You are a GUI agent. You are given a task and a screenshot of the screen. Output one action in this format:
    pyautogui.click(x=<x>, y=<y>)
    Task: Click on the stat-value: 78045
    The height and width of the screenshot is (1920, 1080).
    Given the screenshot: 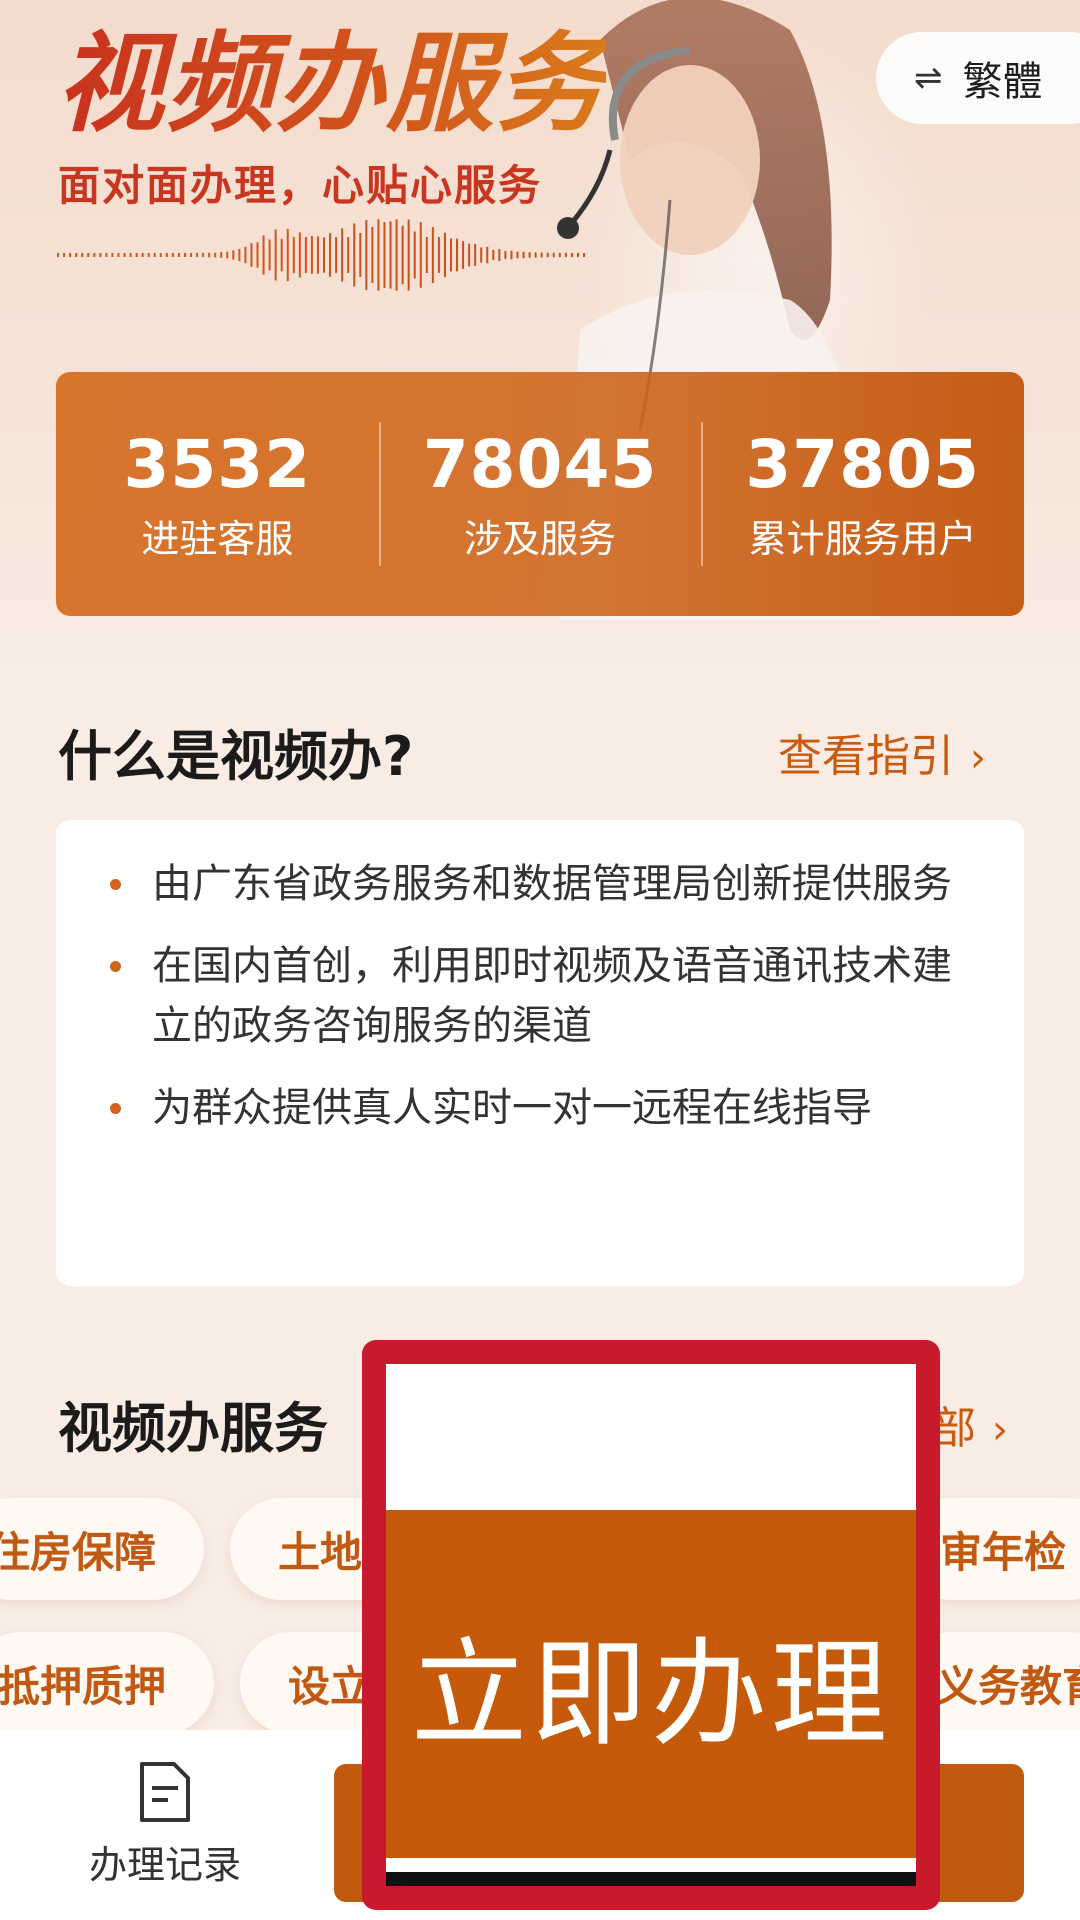 What is the action you would take?
    pyautogui.click(x=540, y=464)
    